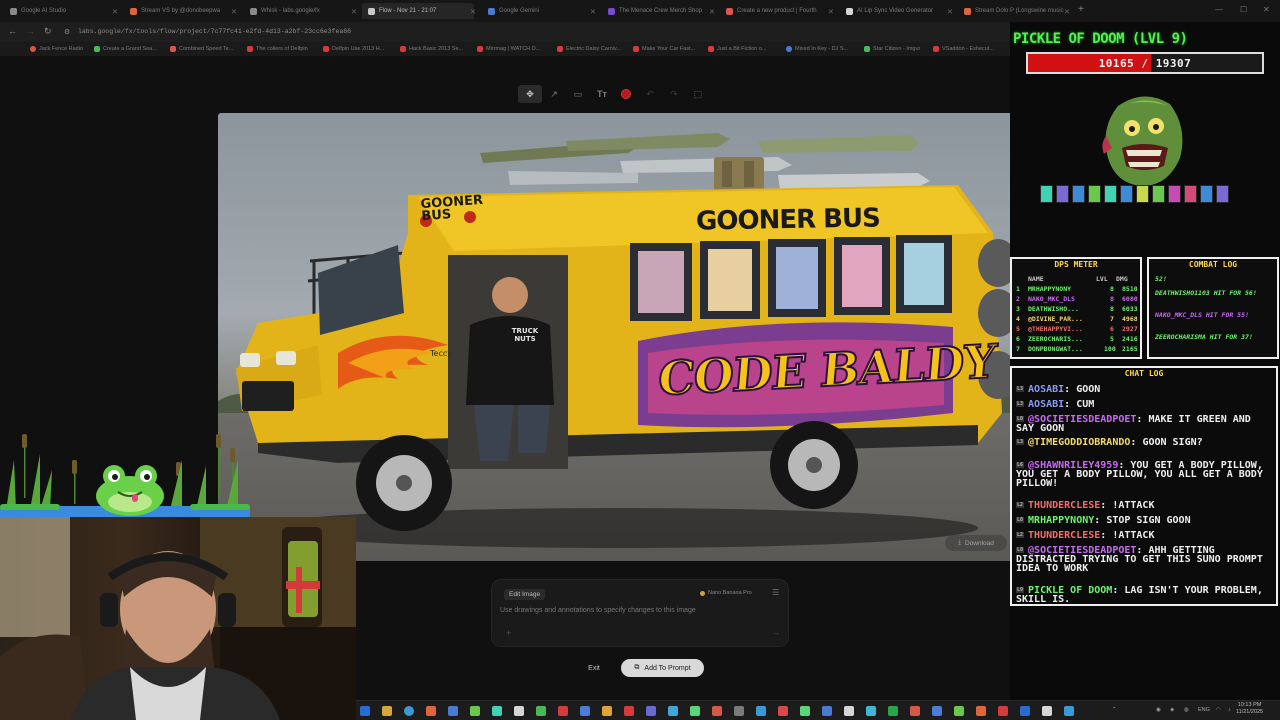 The height and width of the screenshot is (720, 1280). I want to click on browser-tab: The Menace Crew Merch Shop, so click(657, 11).